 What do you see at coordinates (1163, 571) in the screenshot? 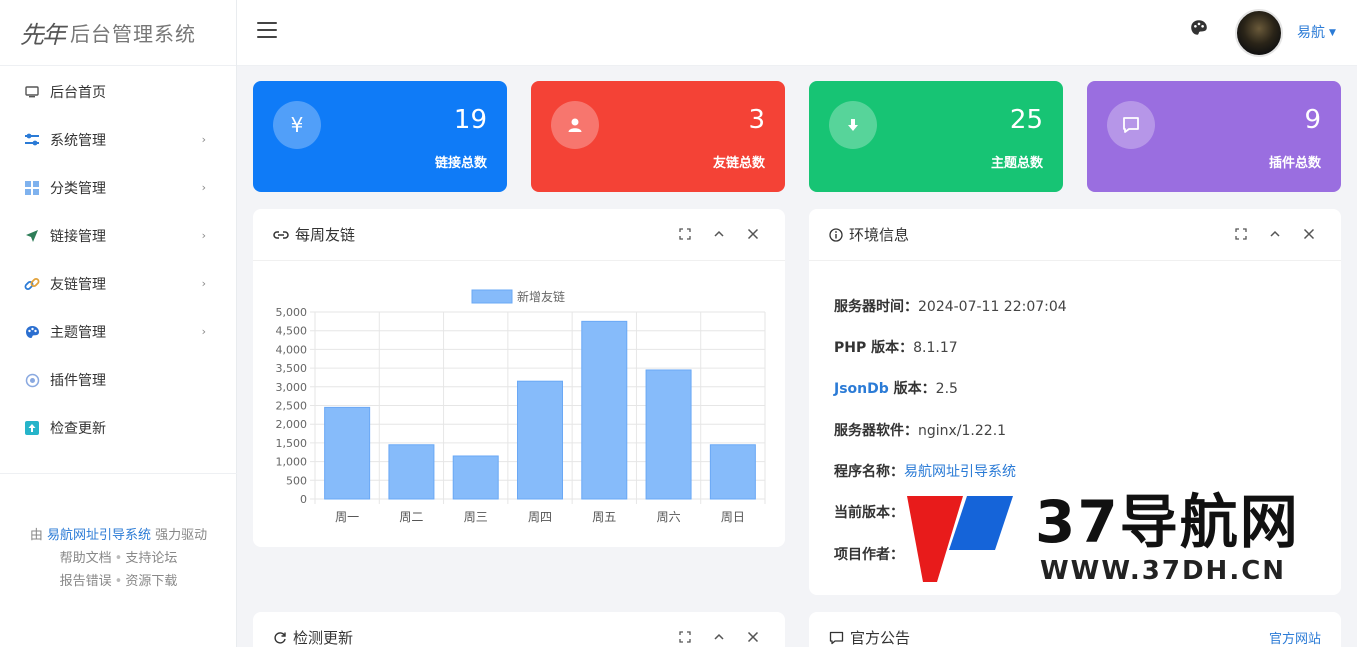
I see `watermark-url: WWW.37DH.CN` at bounding box center [1163, 571].